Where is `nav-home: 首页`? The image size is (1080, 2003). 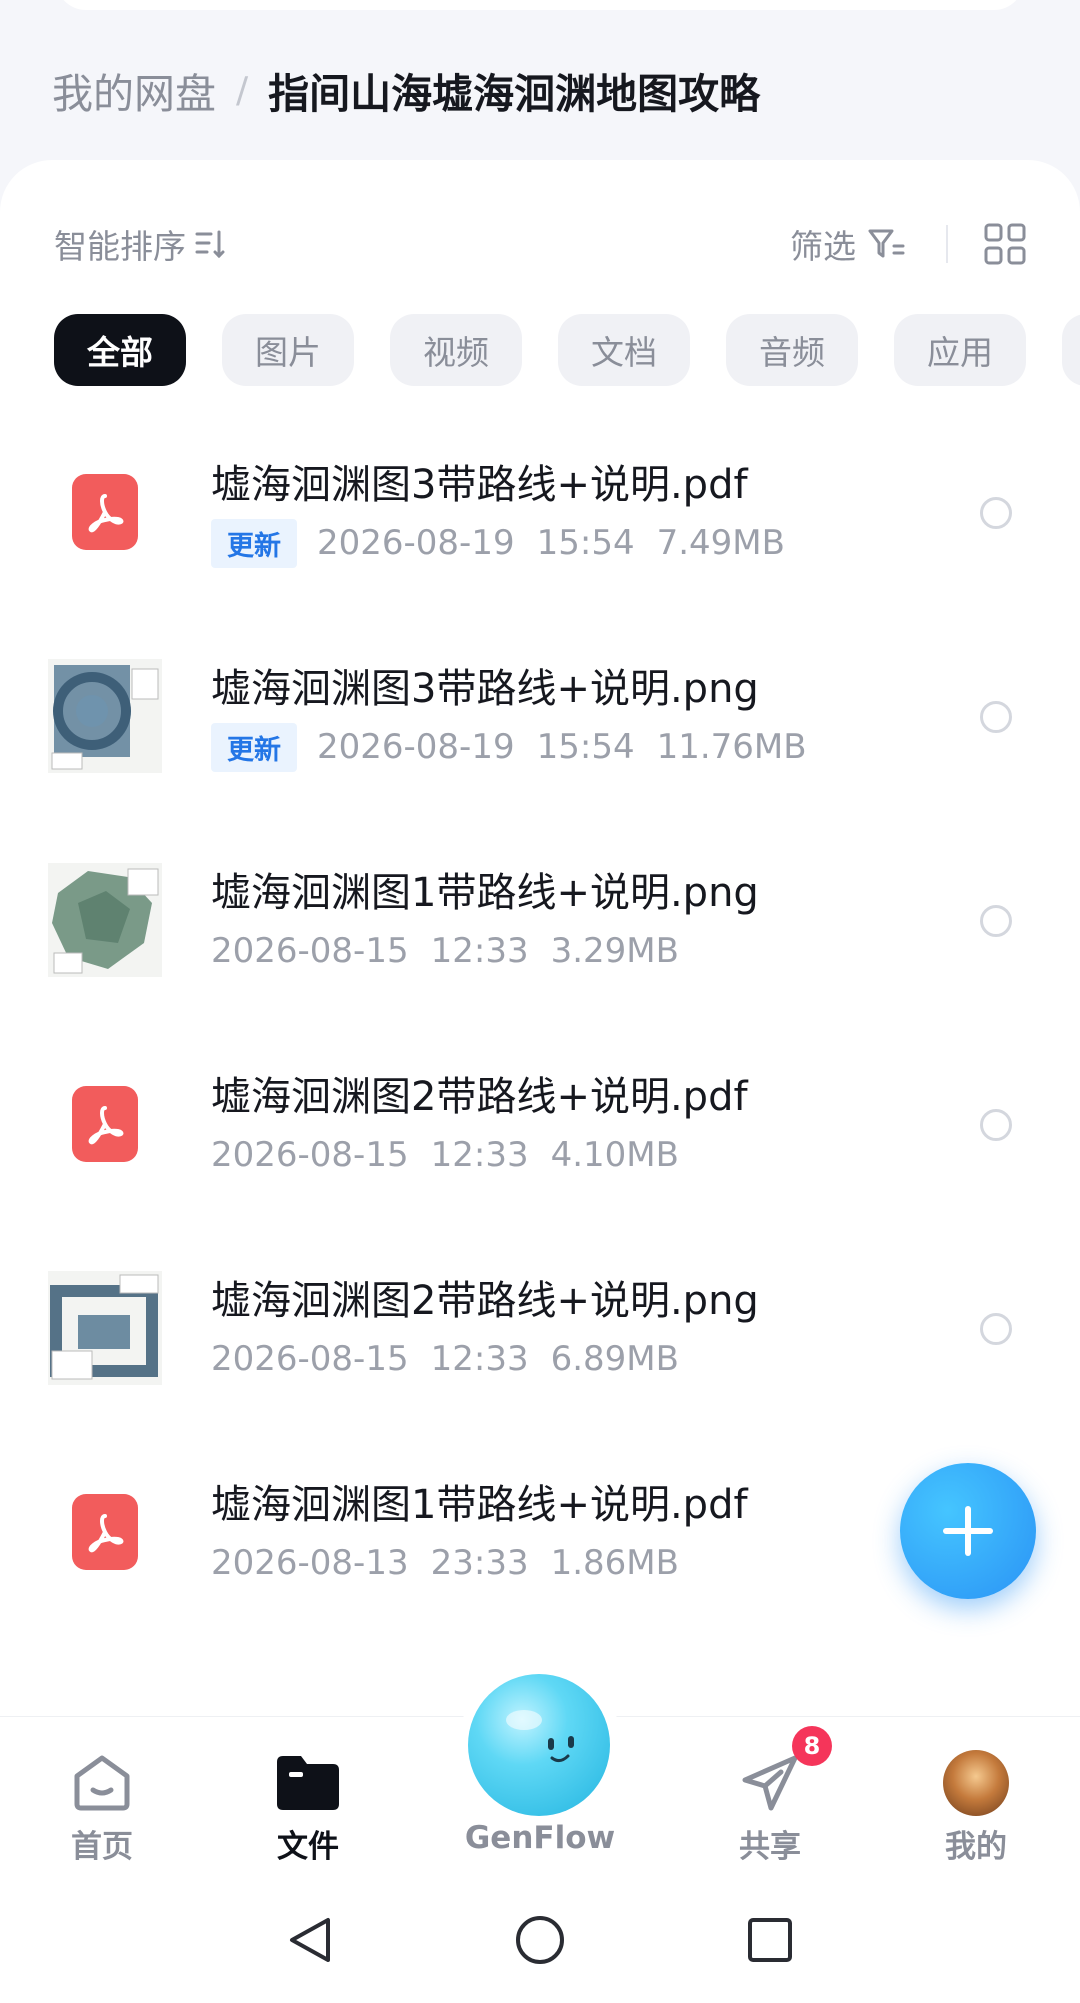 nav-home: 首页 is located at coordinates (102, 1806).